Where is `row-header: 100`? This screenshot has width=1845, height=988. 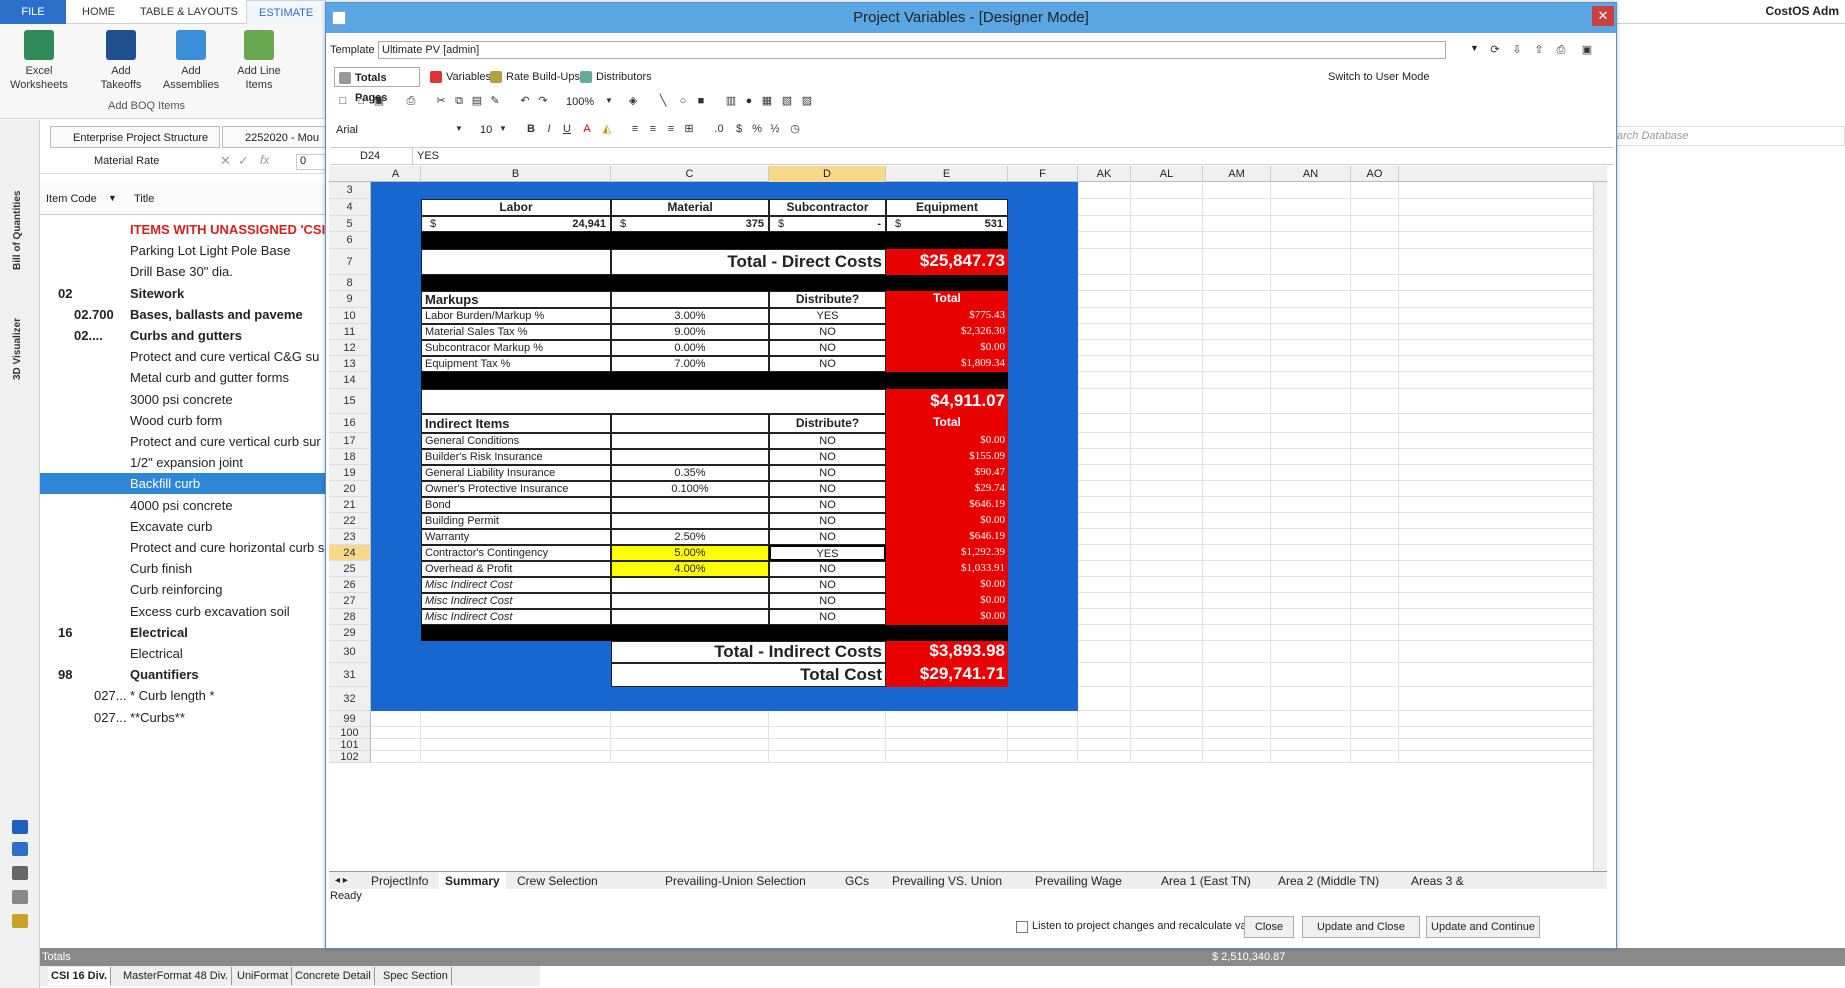
row-header: 100 is located at coordinates (350, 733).